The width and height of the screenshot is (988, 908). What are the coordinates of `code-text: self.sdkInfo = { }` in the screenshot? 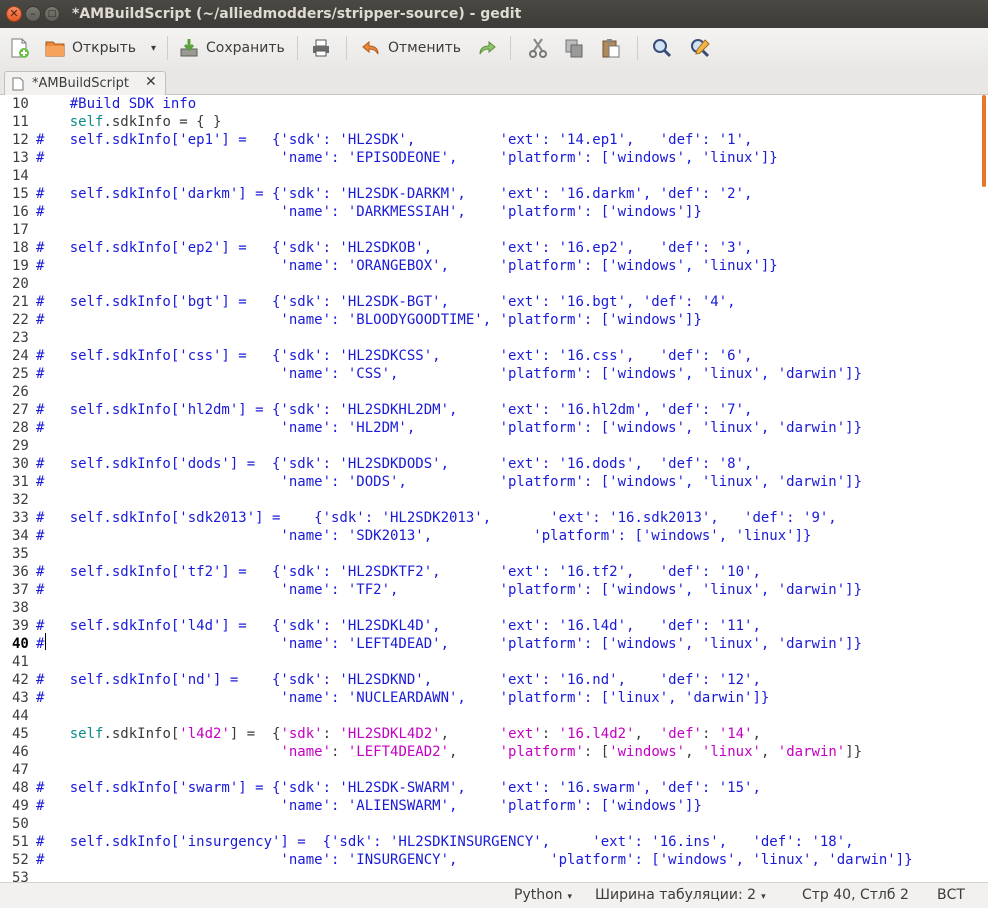 It's located at (129, 122).